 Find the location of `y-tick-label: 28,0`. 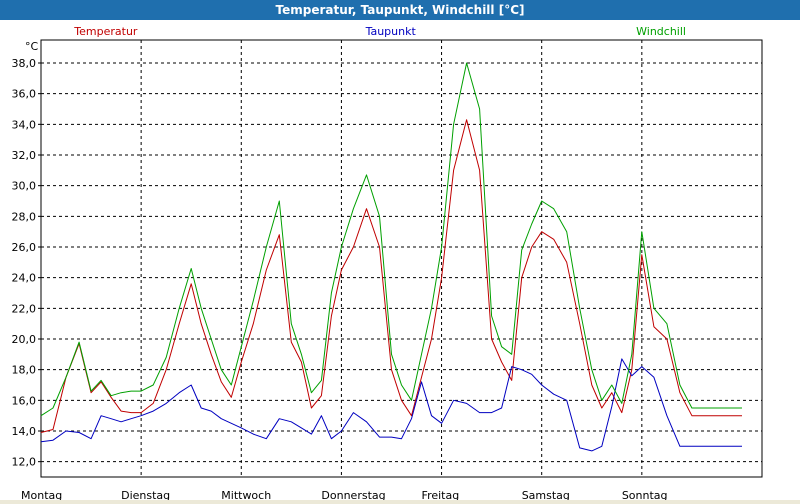

y-tick-label: 28,0 is located at coordinates (24, 216).